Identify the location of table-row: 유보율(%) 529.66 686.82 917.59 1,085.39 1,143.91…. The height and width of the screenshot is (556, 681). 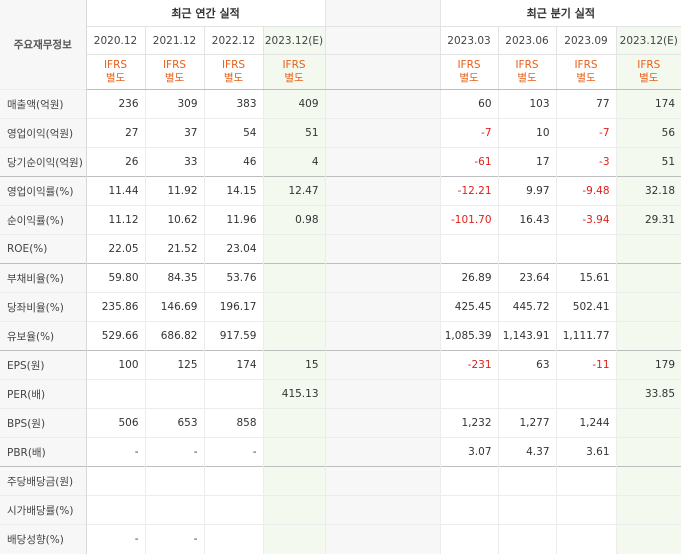
(340, 336).